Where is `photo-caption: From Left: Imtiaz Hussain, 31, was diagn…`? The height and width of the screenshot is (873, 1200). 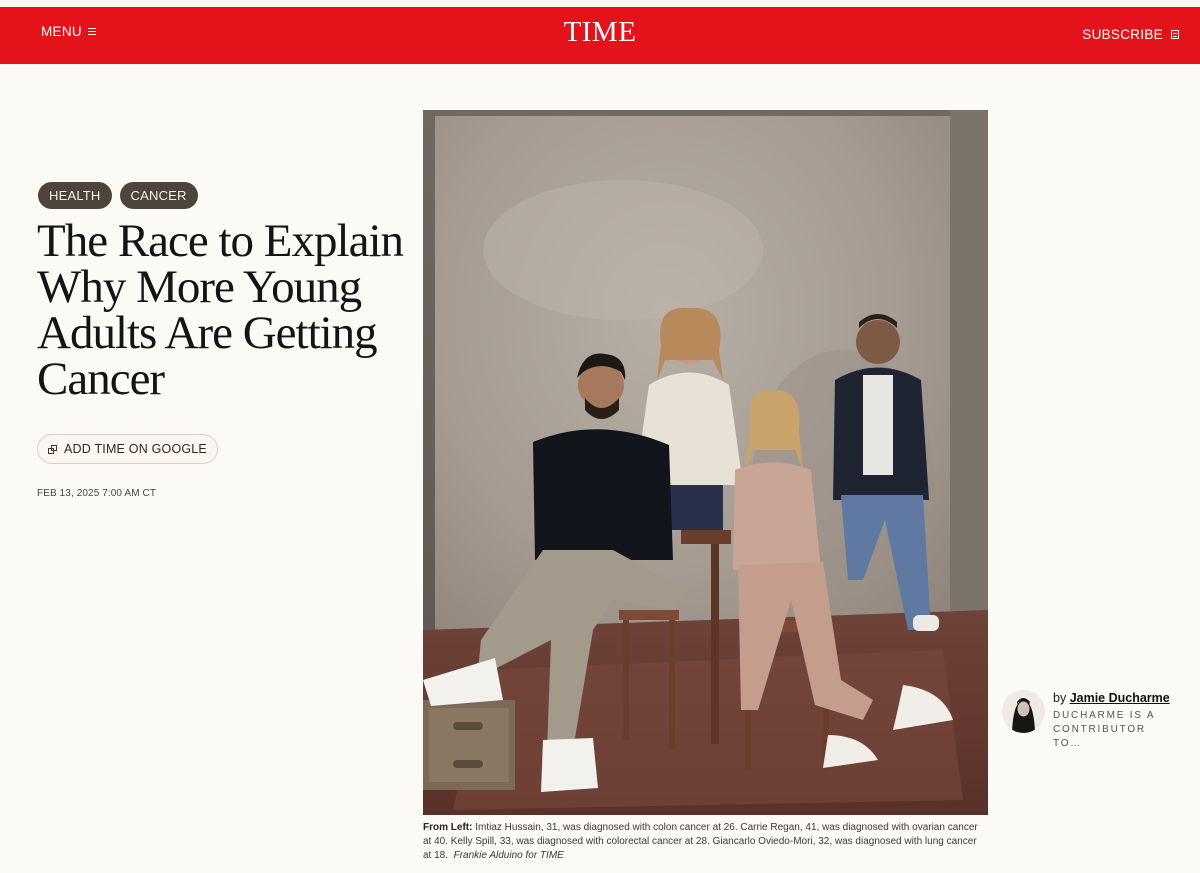 photo-caption: From Left: Imtiaz Hussain, 31, was diagn… is located at coordinates (703, 842).